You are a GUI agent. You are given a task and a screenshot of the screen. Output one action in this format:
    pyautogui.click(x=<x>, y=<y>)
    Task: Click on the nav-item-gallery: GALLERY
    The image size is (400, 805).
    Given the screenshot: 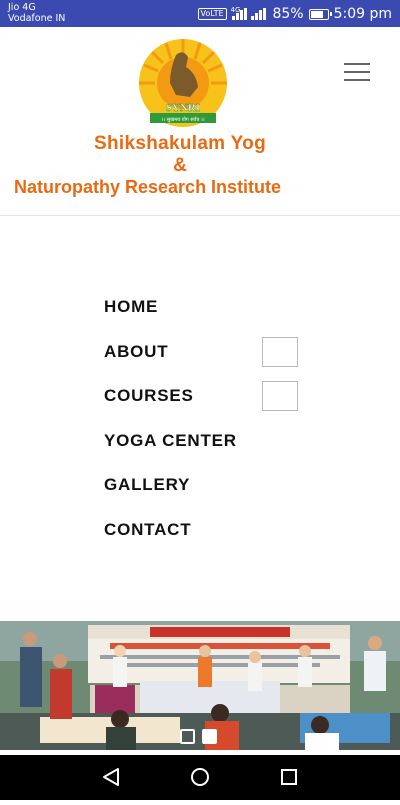 What is the action you would take?
    pyautogui.click(x=204, y=490)
    